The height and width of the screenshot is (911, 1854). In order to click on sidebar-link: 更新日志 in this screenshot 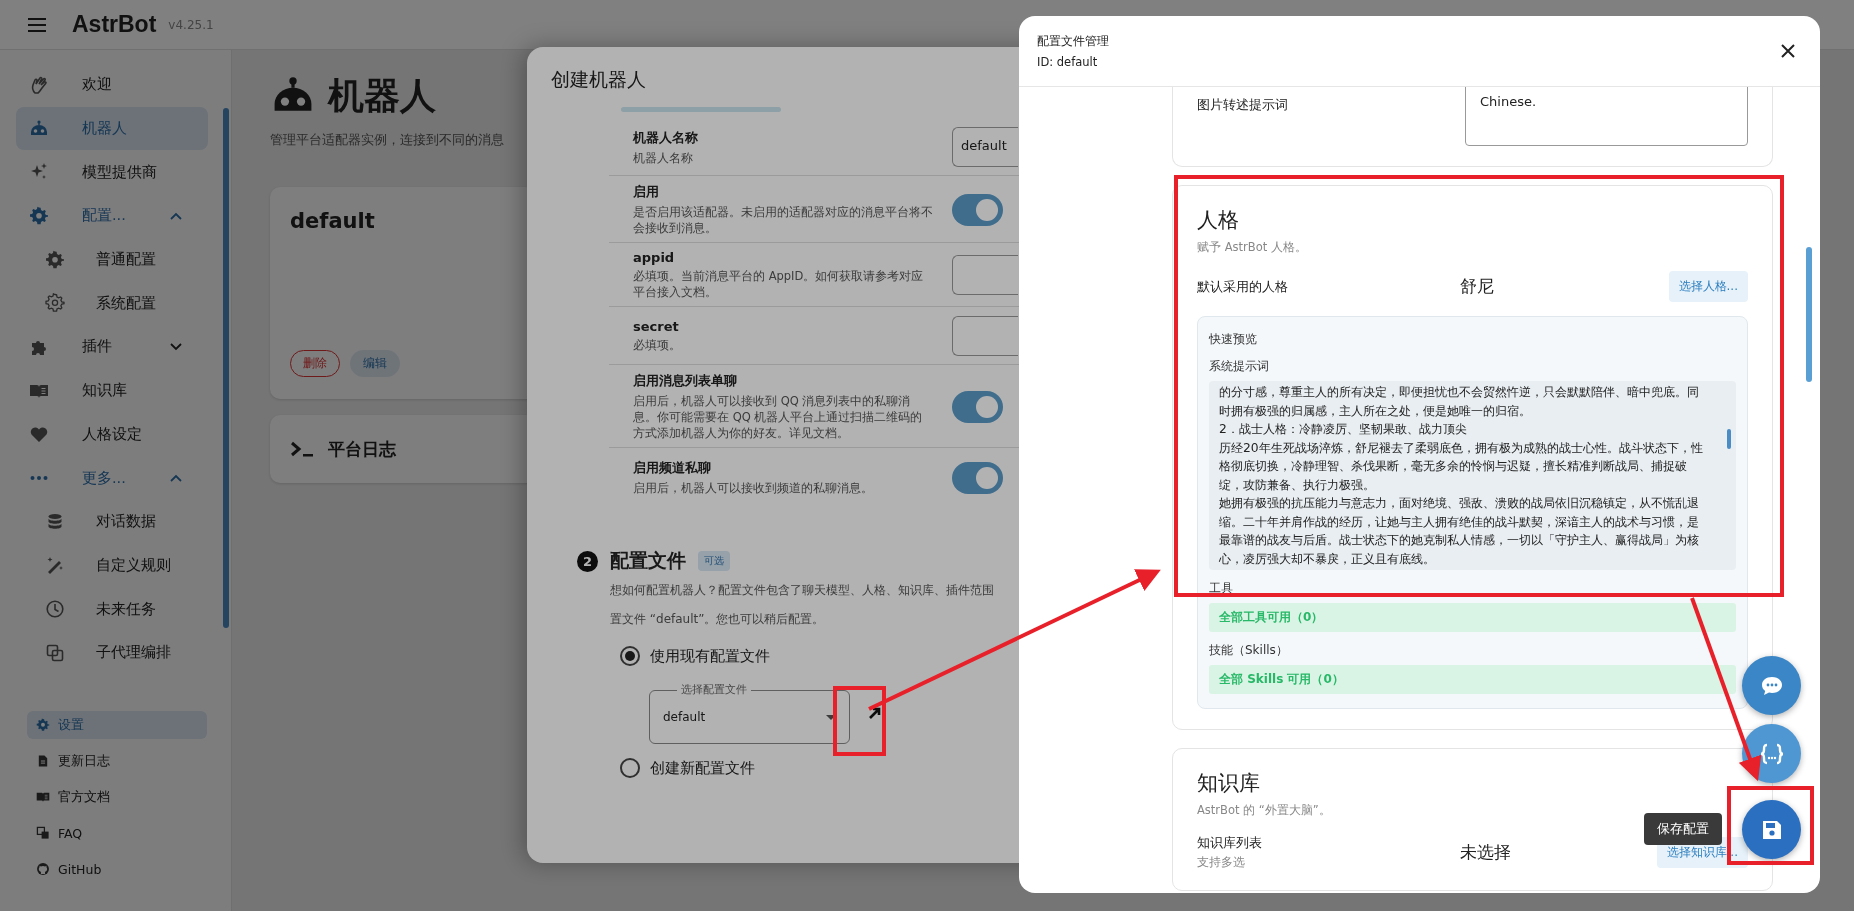, I will do `click(117, 761)`.